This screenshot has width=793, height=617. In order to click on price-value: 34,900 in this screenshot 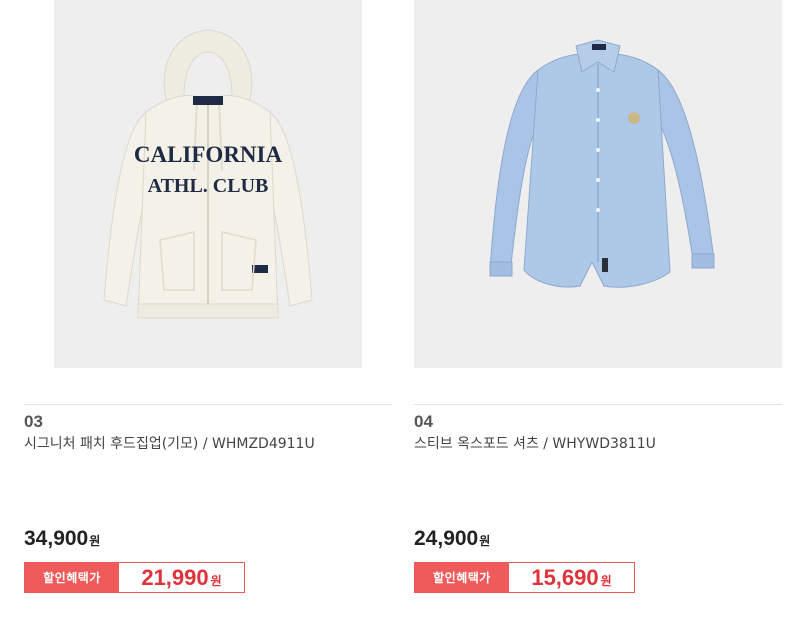, I will do `click(56, 538)`.